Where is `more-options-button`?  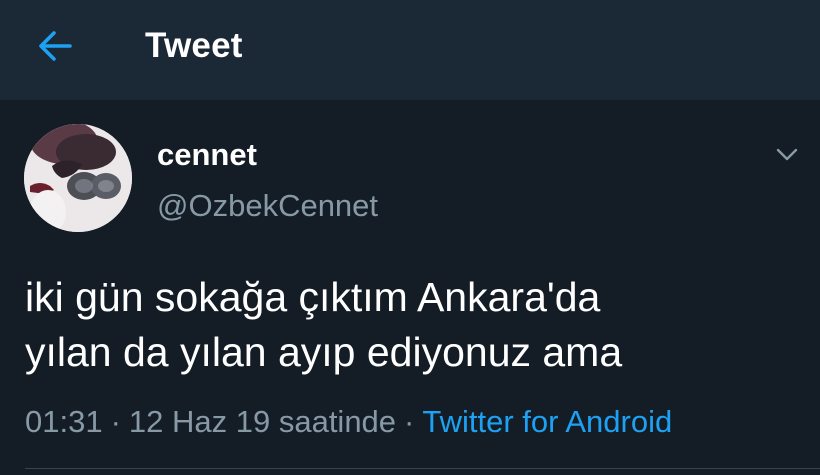
more-options-button is located at coordinates (787, 155).